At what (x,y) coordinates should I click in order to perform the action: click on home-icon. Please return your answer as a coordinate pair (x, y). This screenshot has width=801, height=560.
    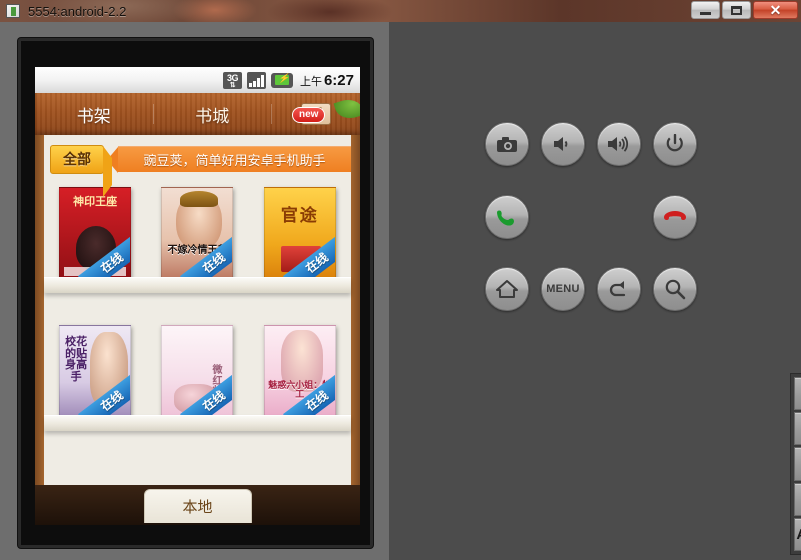
    Looking at the image, I should click on (507, 289).